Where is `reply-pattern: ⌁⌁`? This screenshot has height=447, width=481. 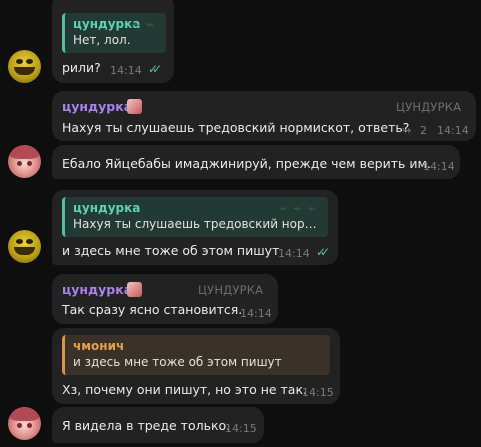
reply-pattern: ⌁⌁ is located at coordinates (145, 25).